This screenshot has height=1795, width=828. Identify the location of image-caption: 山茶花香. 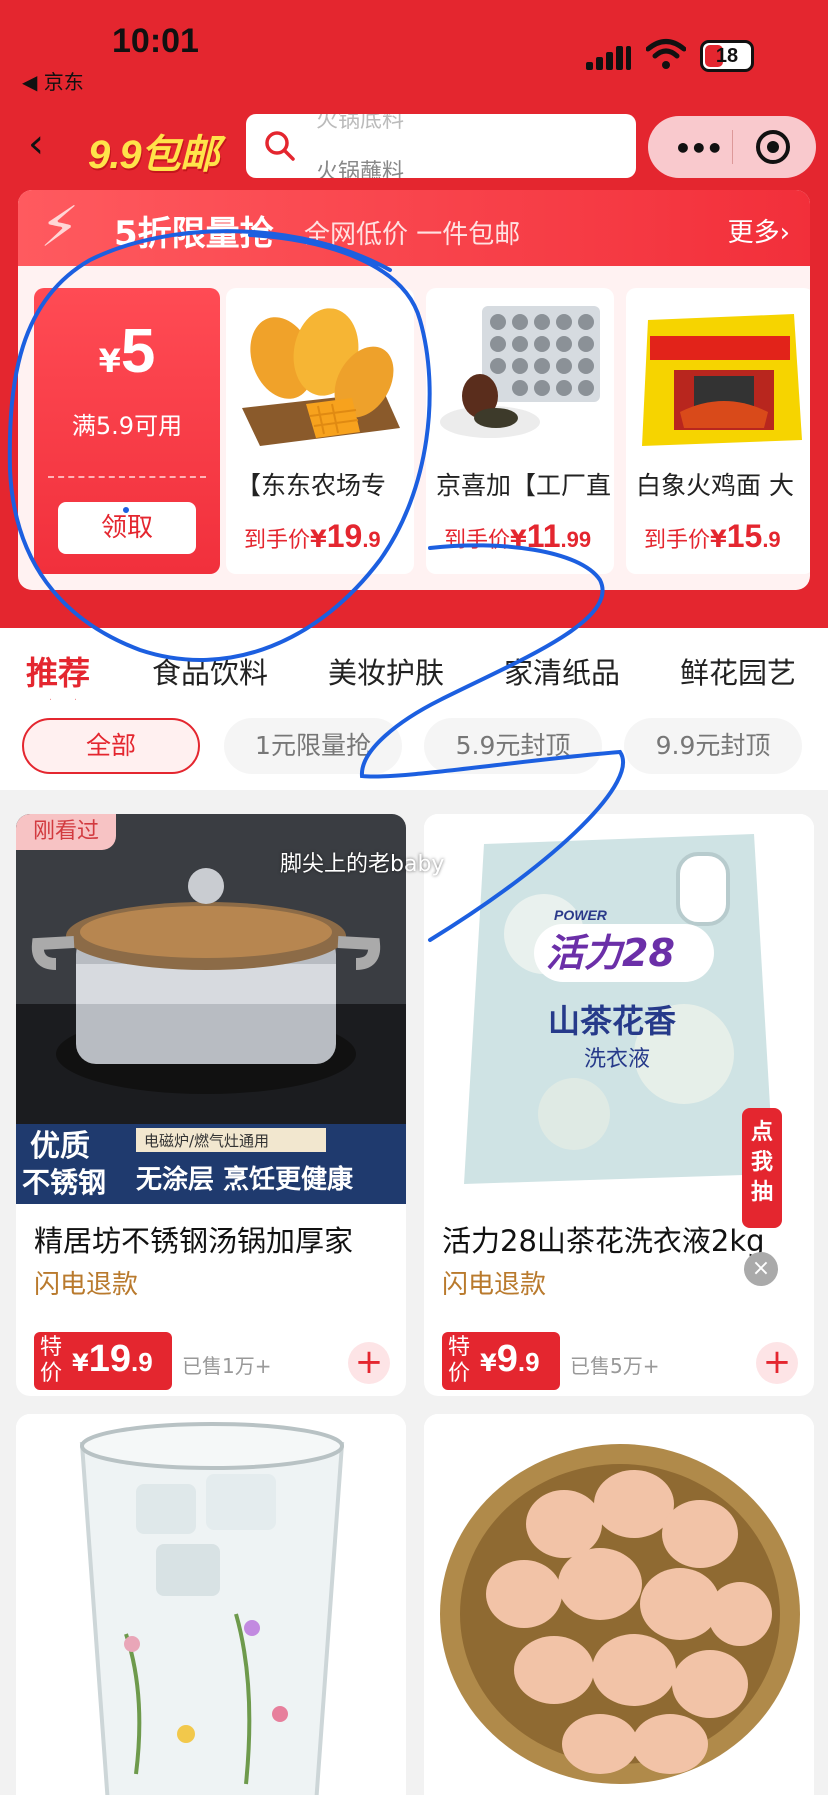
(612, 1021).